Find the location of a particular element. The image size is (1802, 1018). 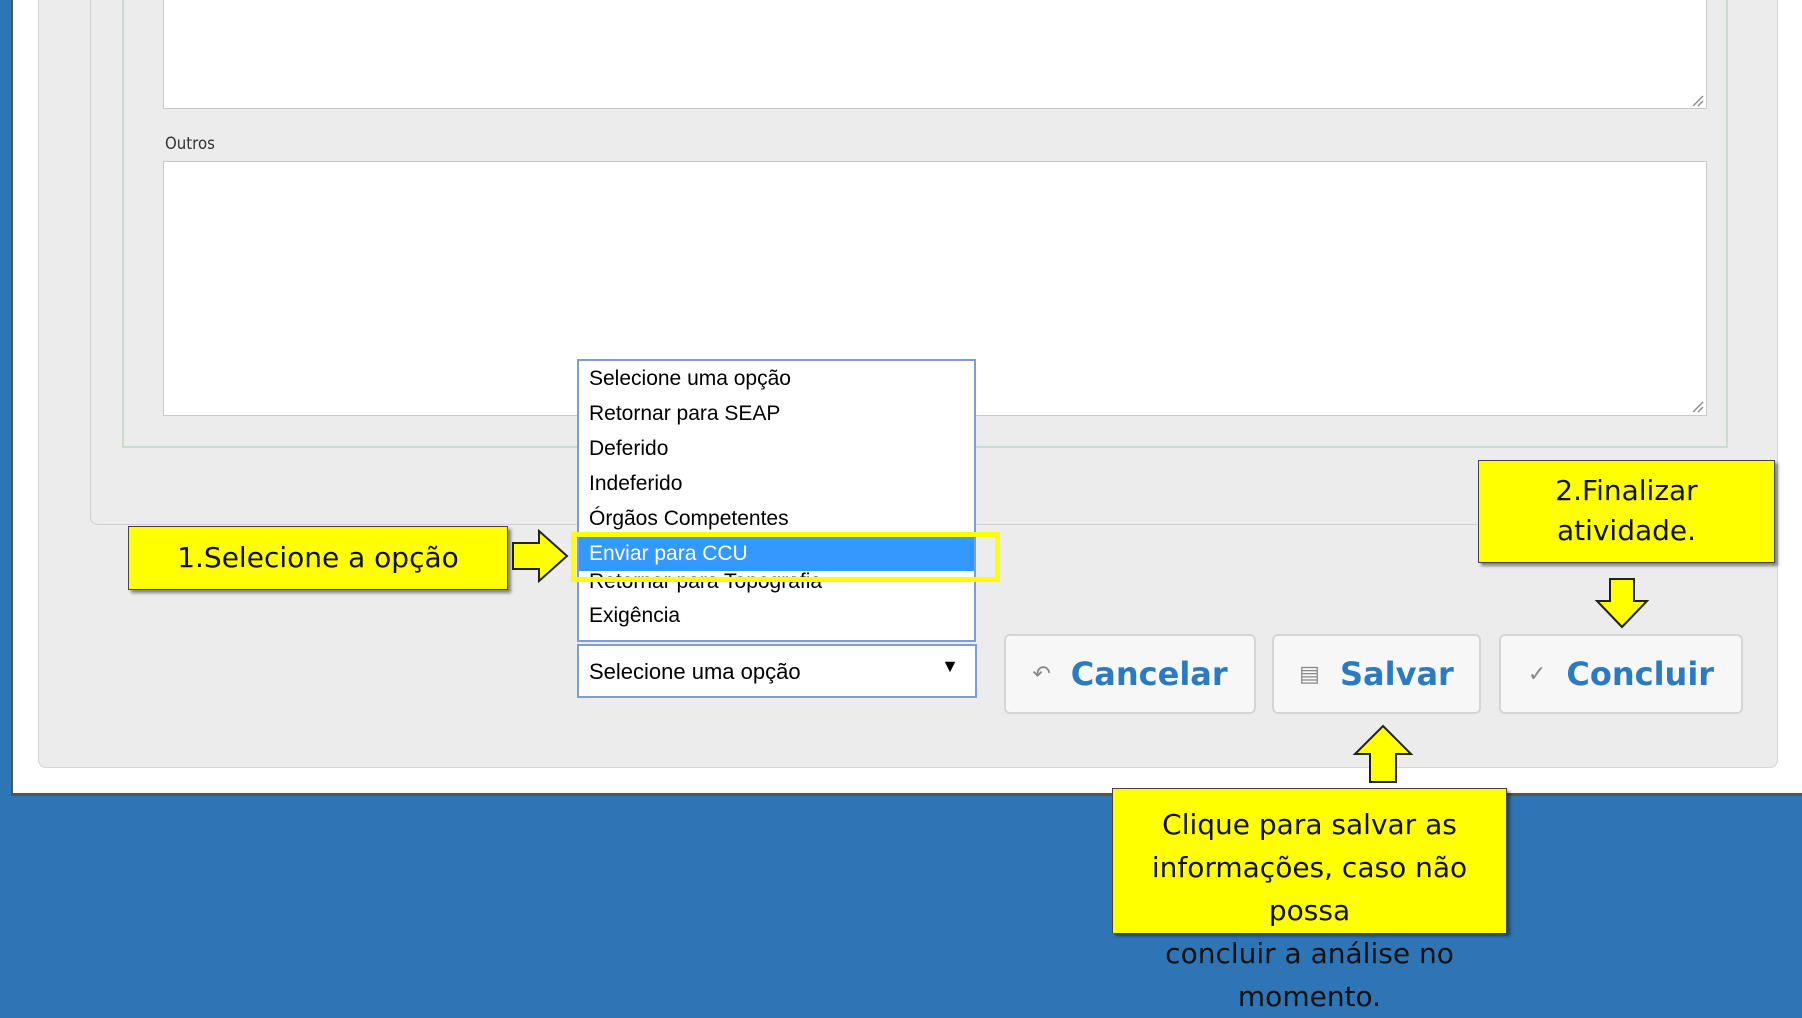

undo-icon: ↶ is located at coordinates (1041, 674).